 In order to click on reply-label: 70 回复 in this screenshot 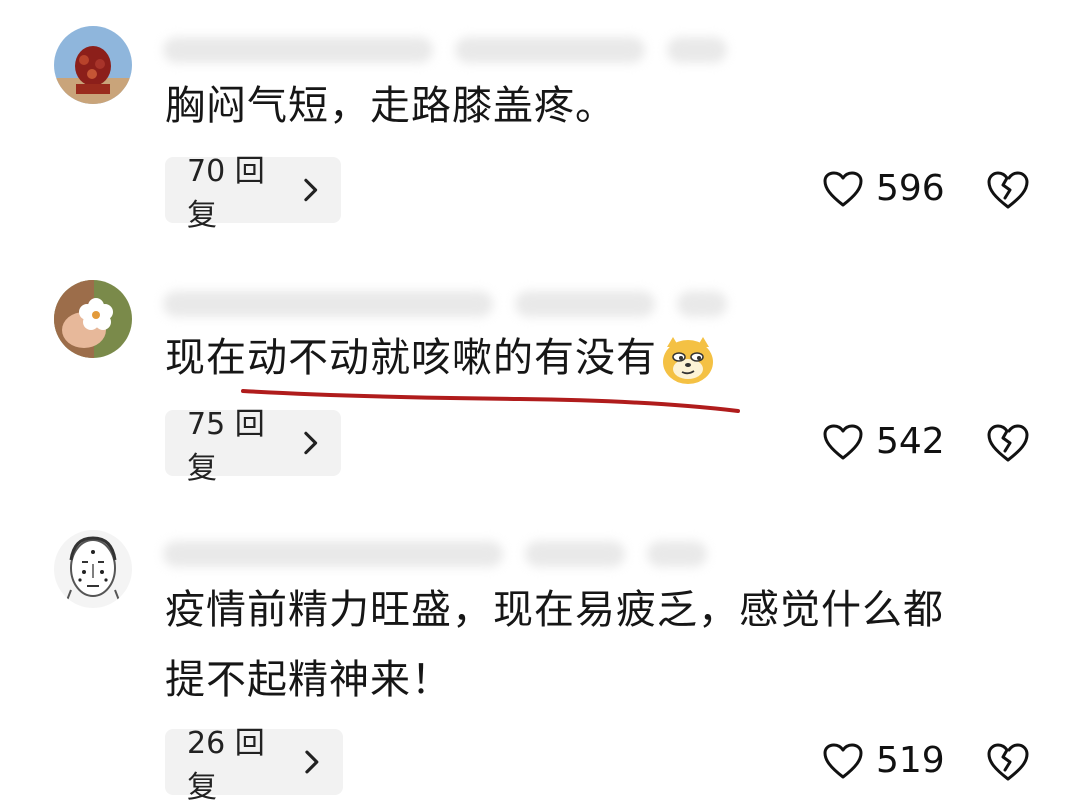, I will do `click(226, 193)`.